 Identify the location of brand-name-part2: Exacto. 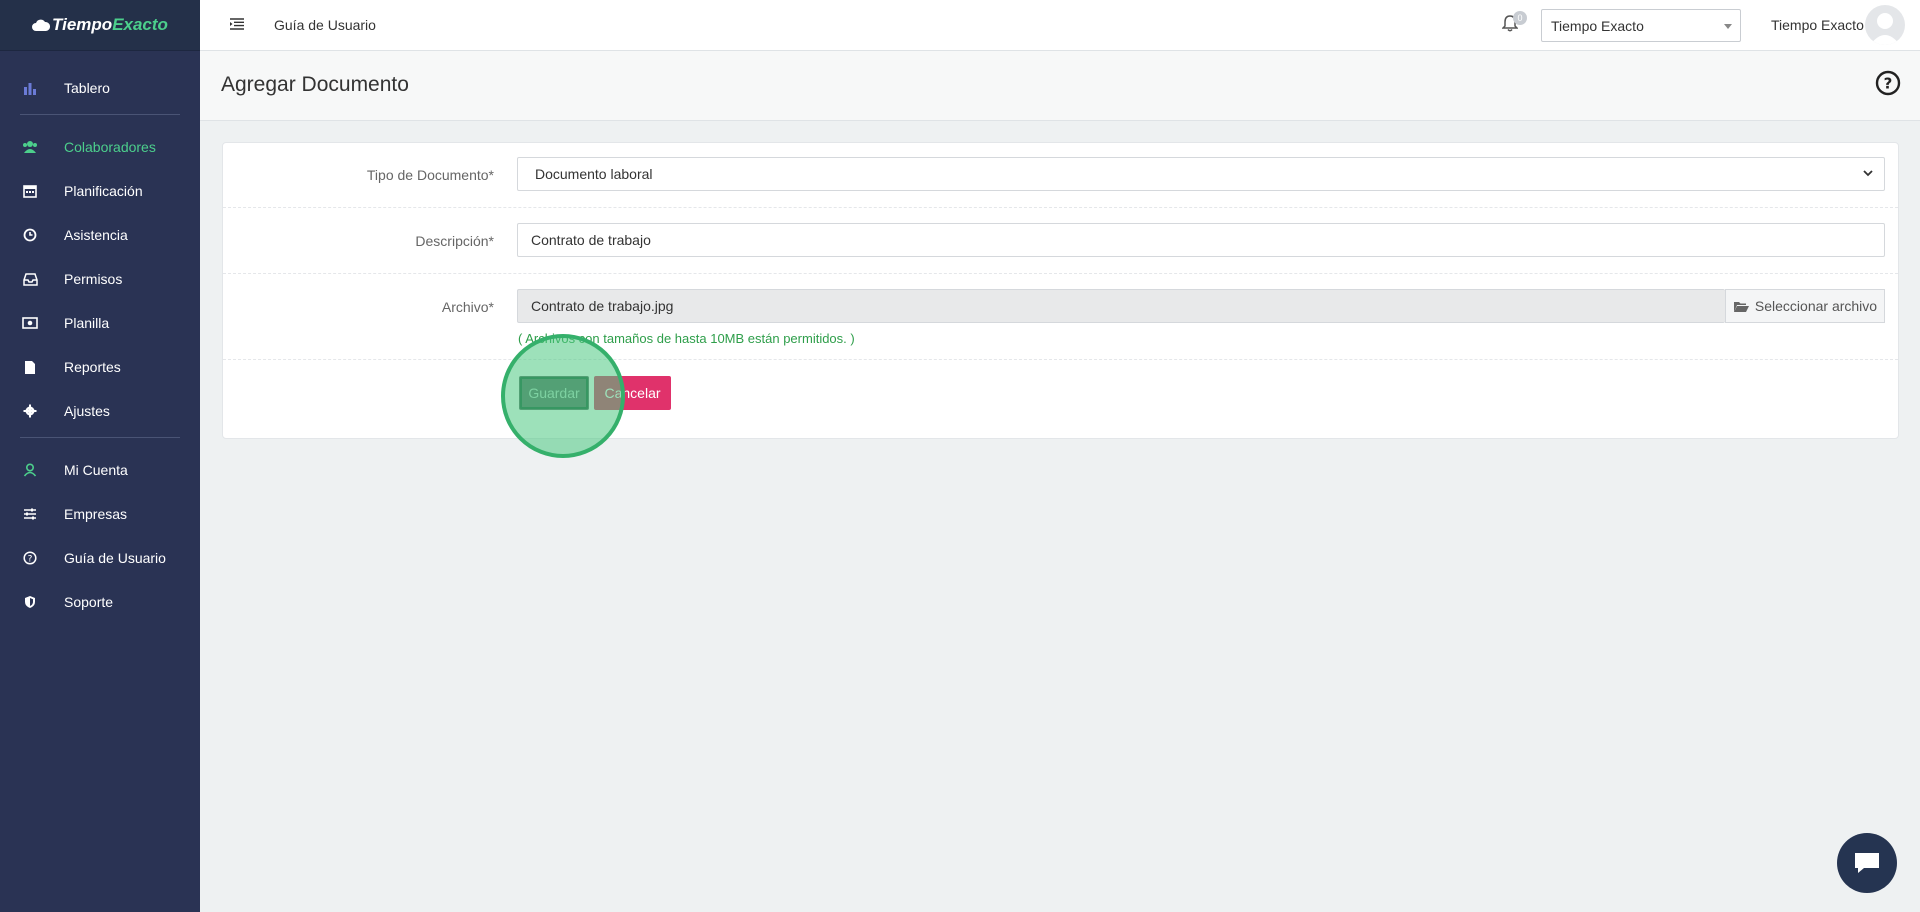
(140, 24).